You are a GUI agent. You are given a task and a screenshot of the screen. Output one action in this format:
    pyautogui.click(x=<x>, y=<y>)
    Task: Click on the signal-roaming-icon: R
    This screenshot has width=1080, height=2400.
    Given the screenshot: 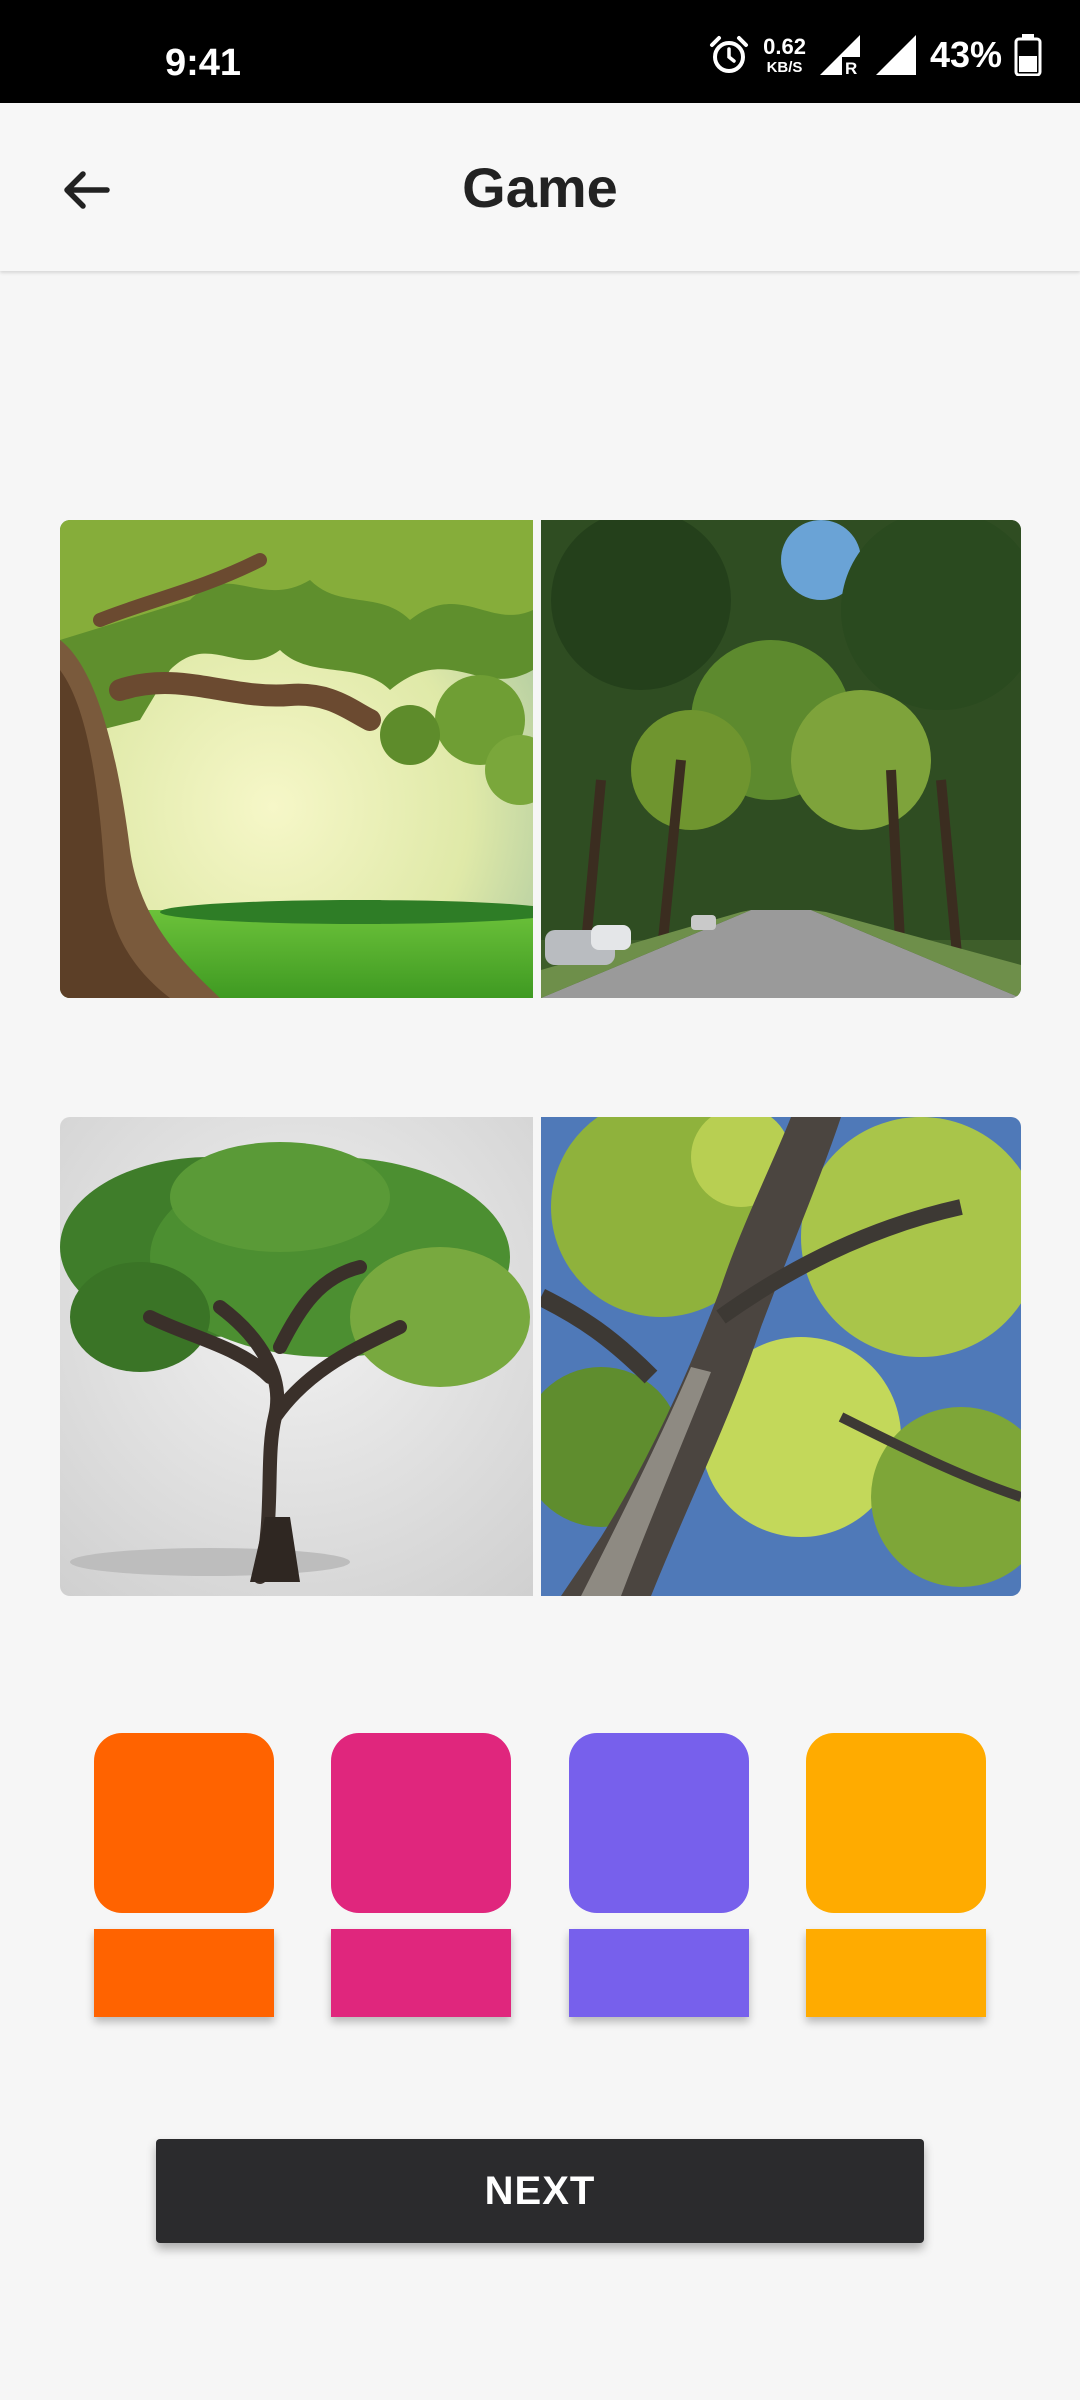 What is the action you would take?
    pyautogui.click(x=839, y=56)
    